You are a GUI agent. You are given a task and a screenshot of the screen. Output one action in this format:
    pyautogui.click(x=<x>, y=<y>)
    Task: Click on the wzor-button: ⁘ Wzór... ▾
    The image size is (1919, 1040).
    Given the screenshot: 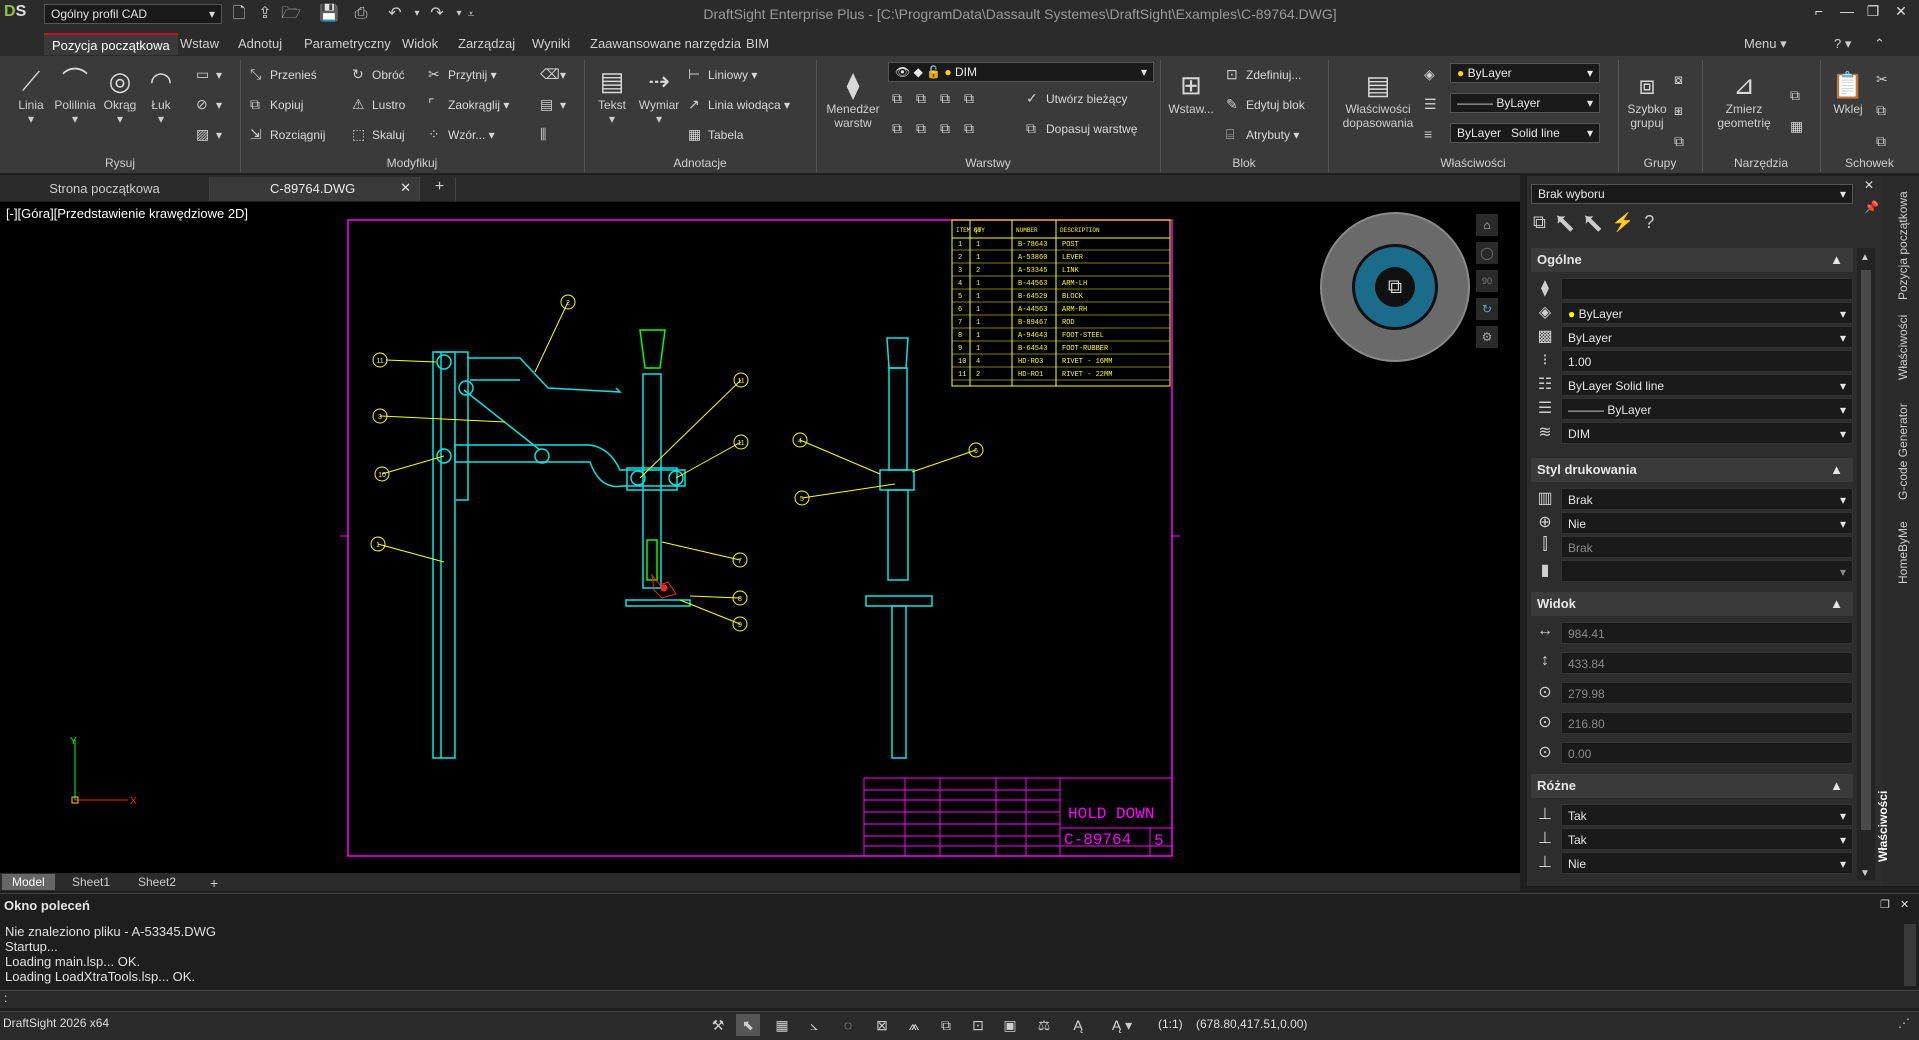 What is the action you would take?
    pyautogui.click(x=461, y=134)
    